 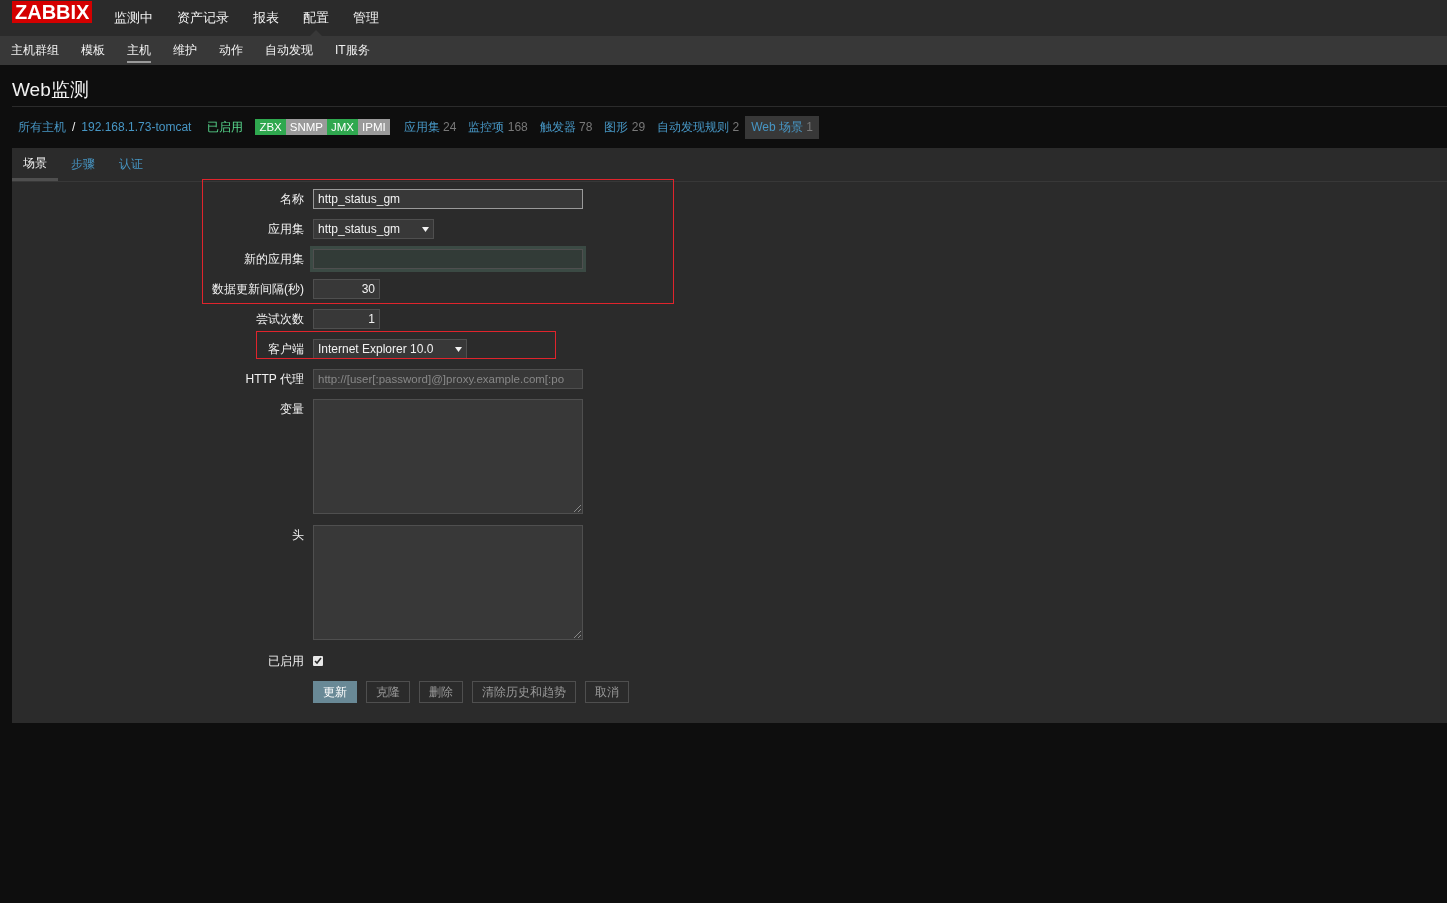 What do you see at coordinates (93, 50) in the screenshot?
I see `sub-menu-item: 模板` at bounding box center [93, 50].